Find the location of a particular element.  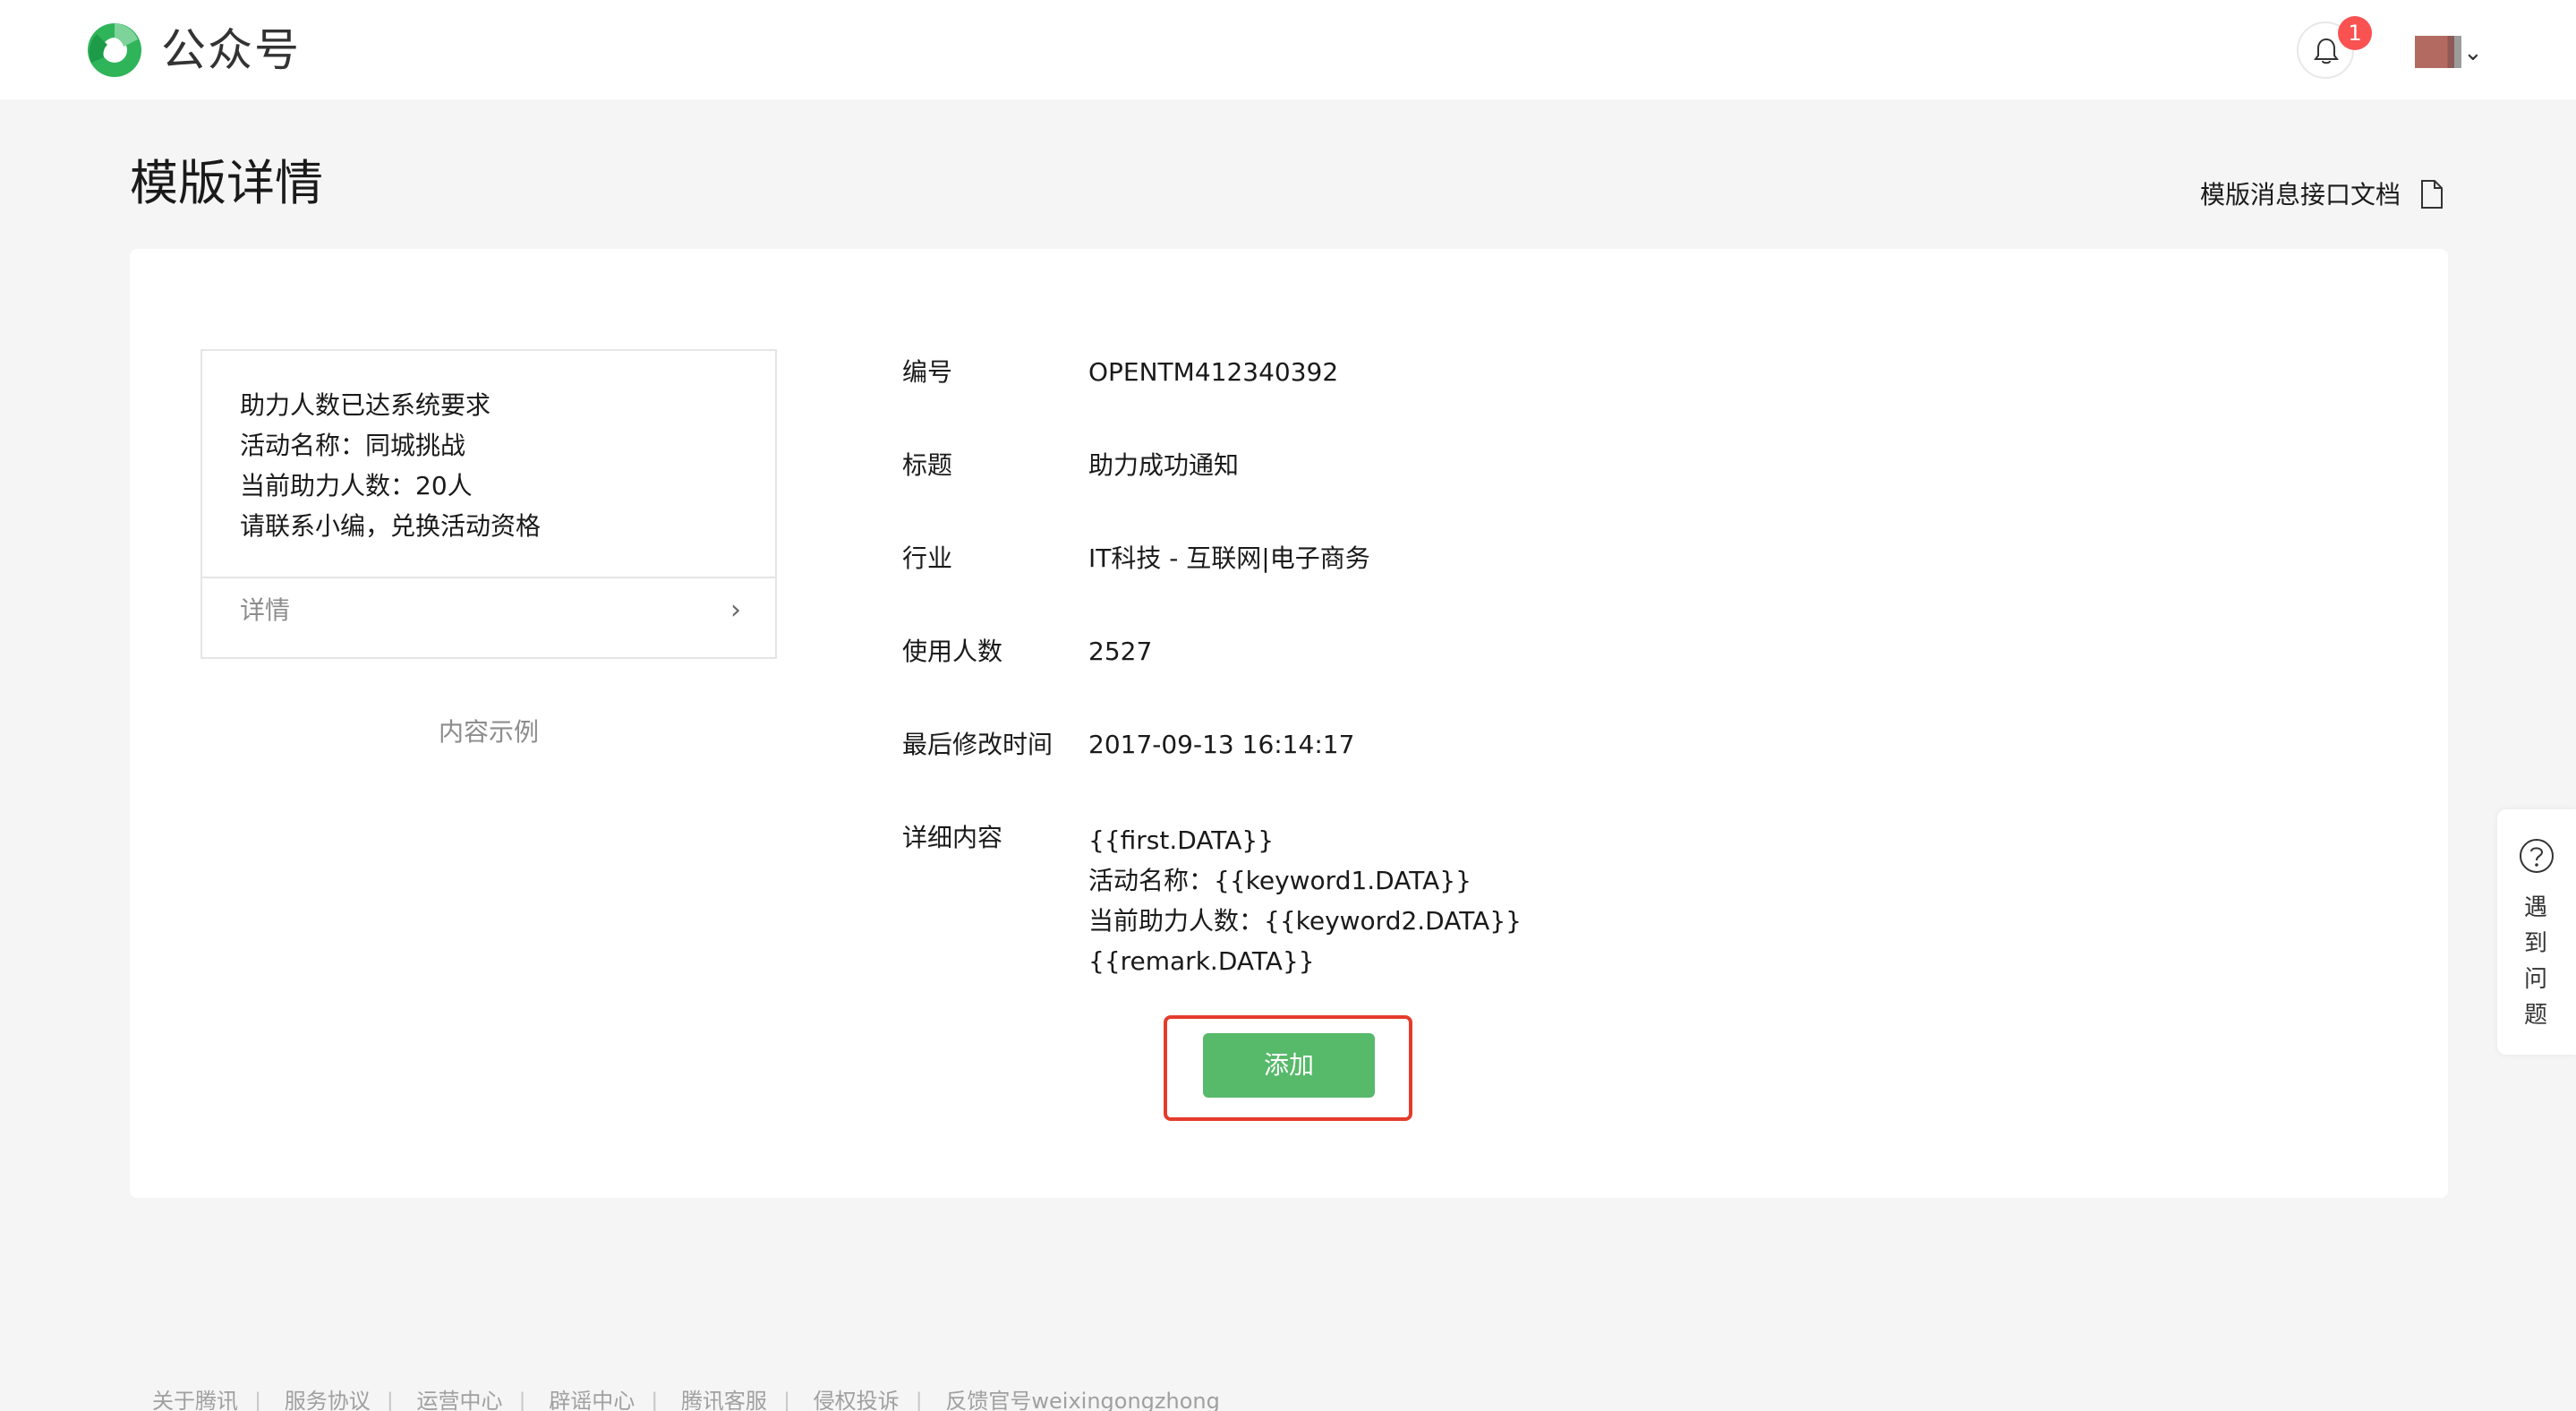

field-label-title: 标题 is located at coordinates (927, 465).